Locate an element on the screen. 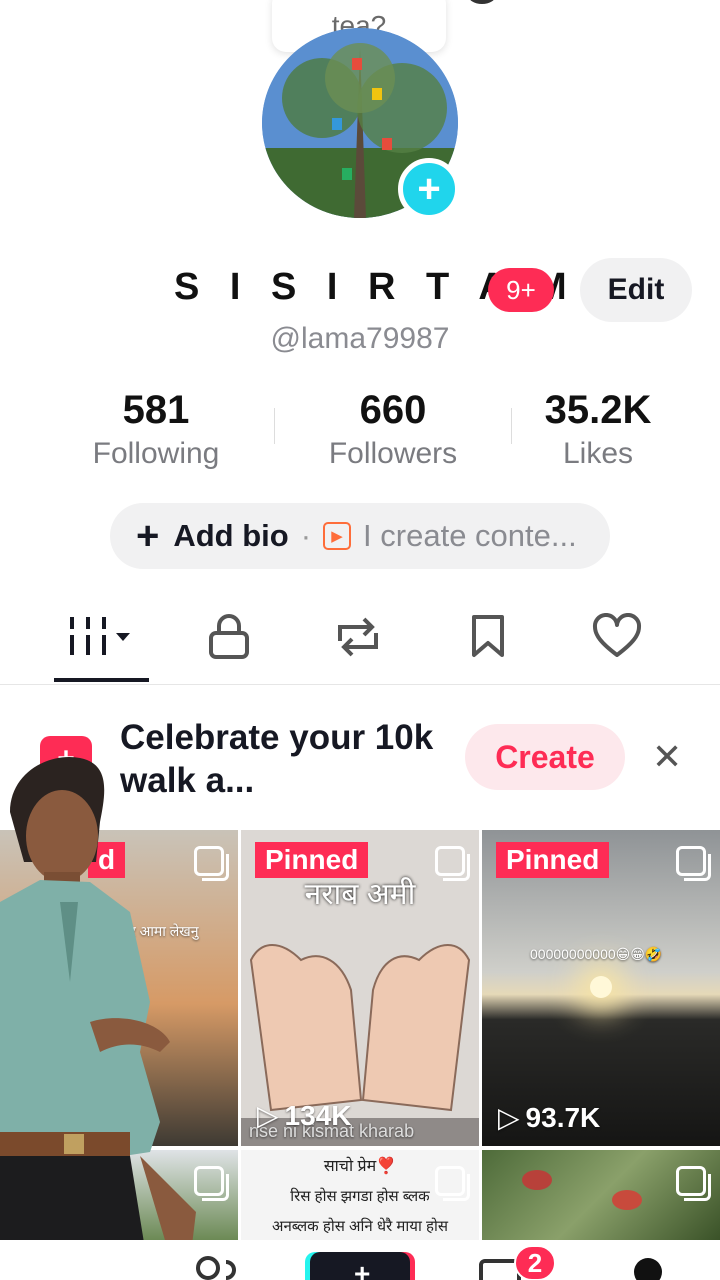  stat-label: Followers is located at coordinates (393, 453).